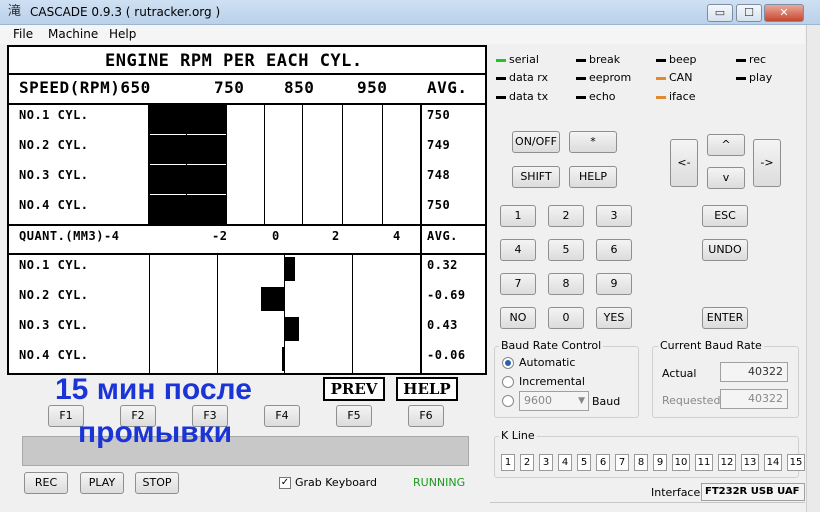 The image size is (820, 512). Describe the element at coordinates (753, 492) in the screenshot. I see `interface-field: FT232R USB UAF` at that location.